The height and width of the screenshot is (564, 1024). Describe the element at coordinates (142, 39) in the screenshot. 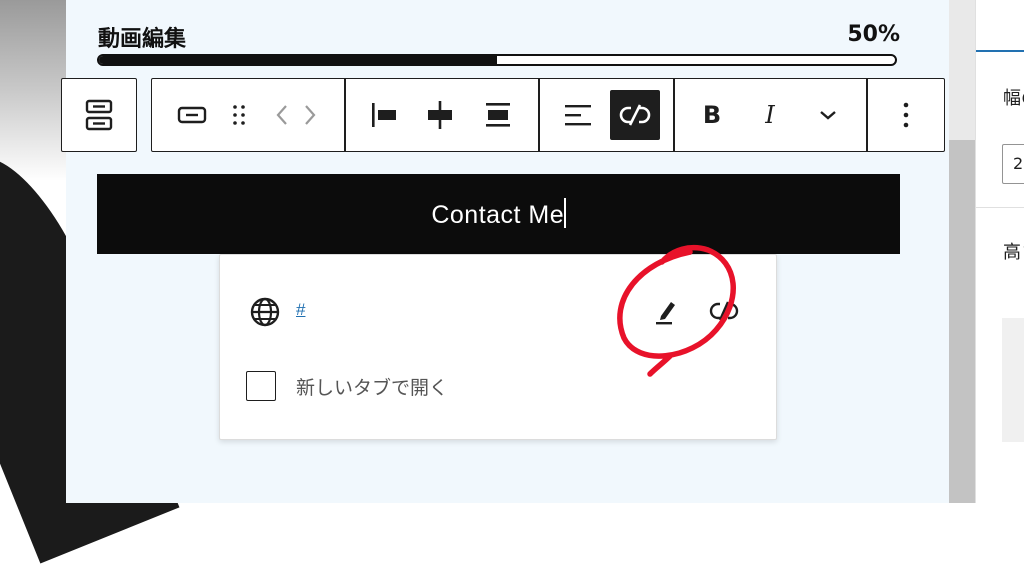

I see `progress-label: 動画編集` at that location.